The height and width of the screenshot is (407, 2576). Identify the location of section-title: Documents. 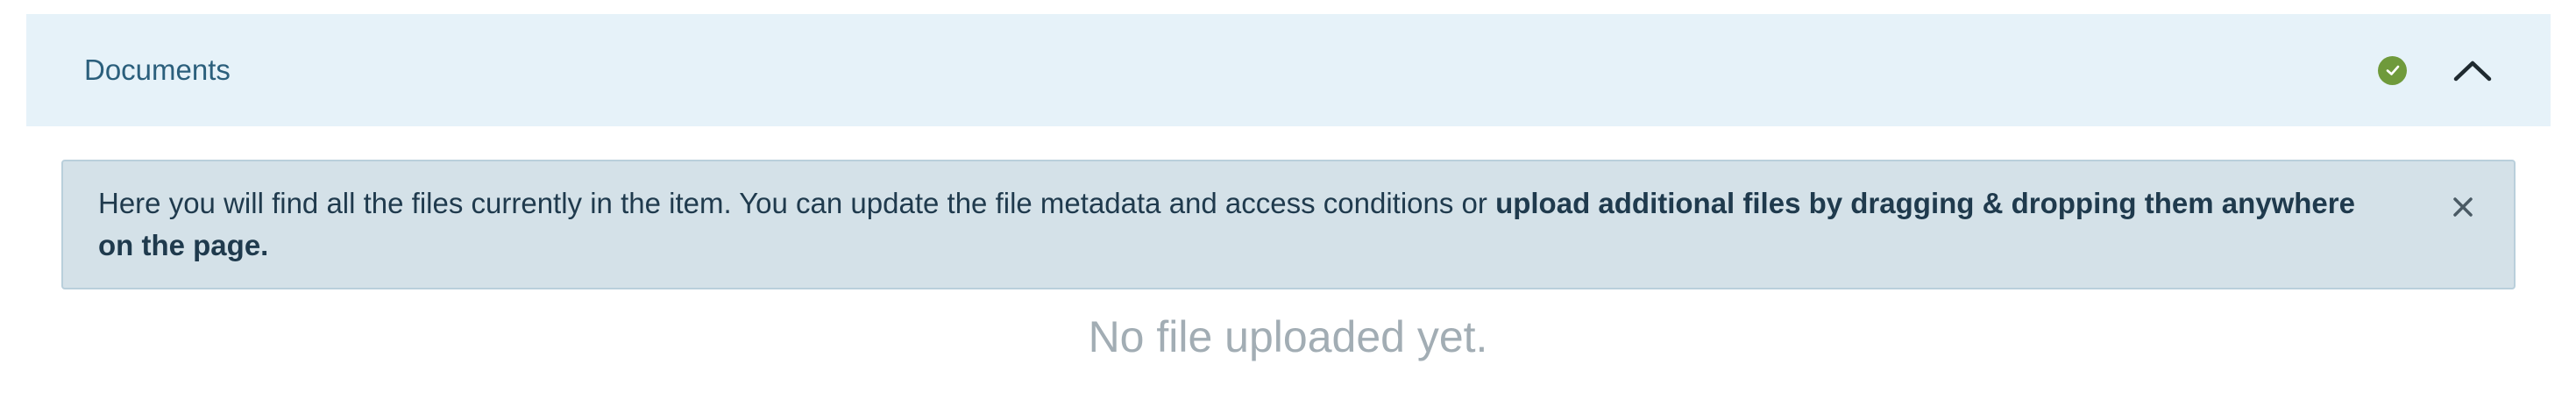
(157, 70).